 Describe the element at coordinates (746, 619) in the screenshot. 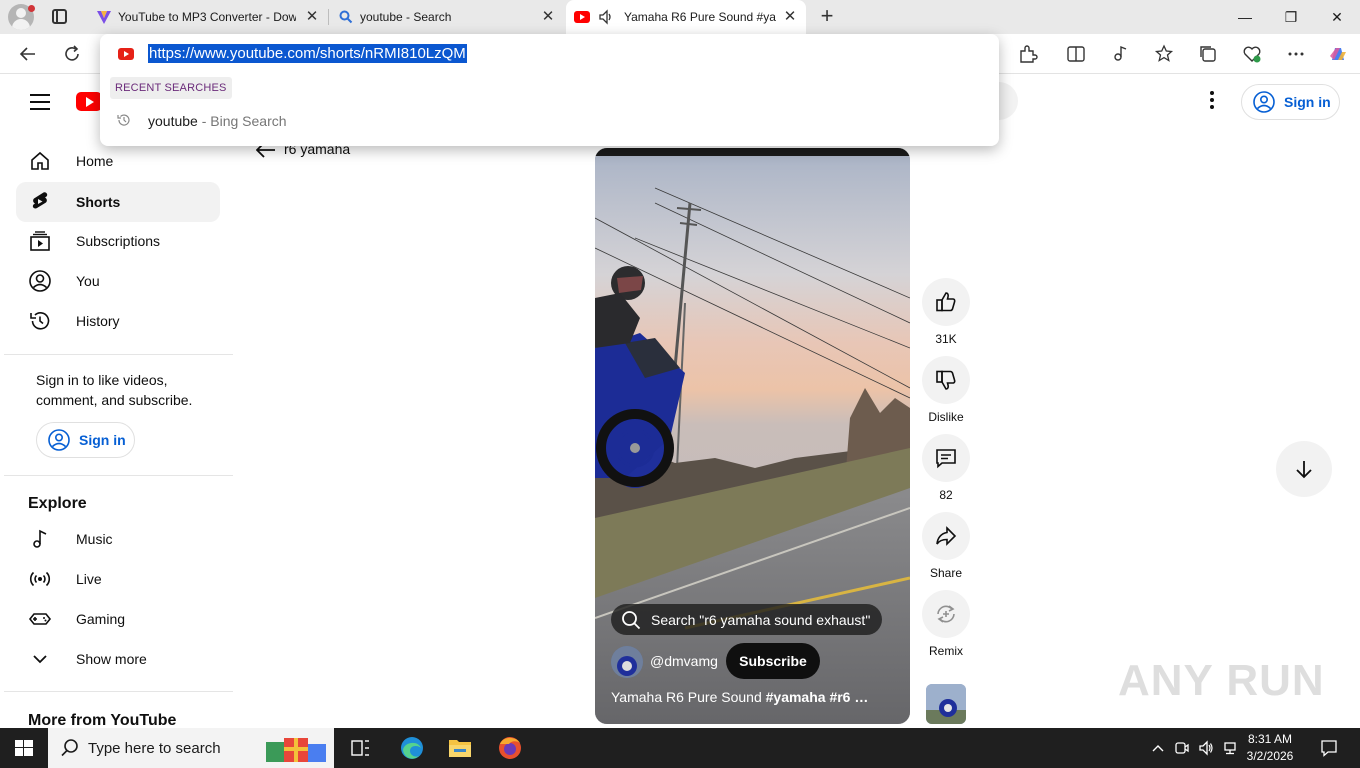

I see `related-search-chip: Search "r6 yamaha sound exhaust"` at that location.